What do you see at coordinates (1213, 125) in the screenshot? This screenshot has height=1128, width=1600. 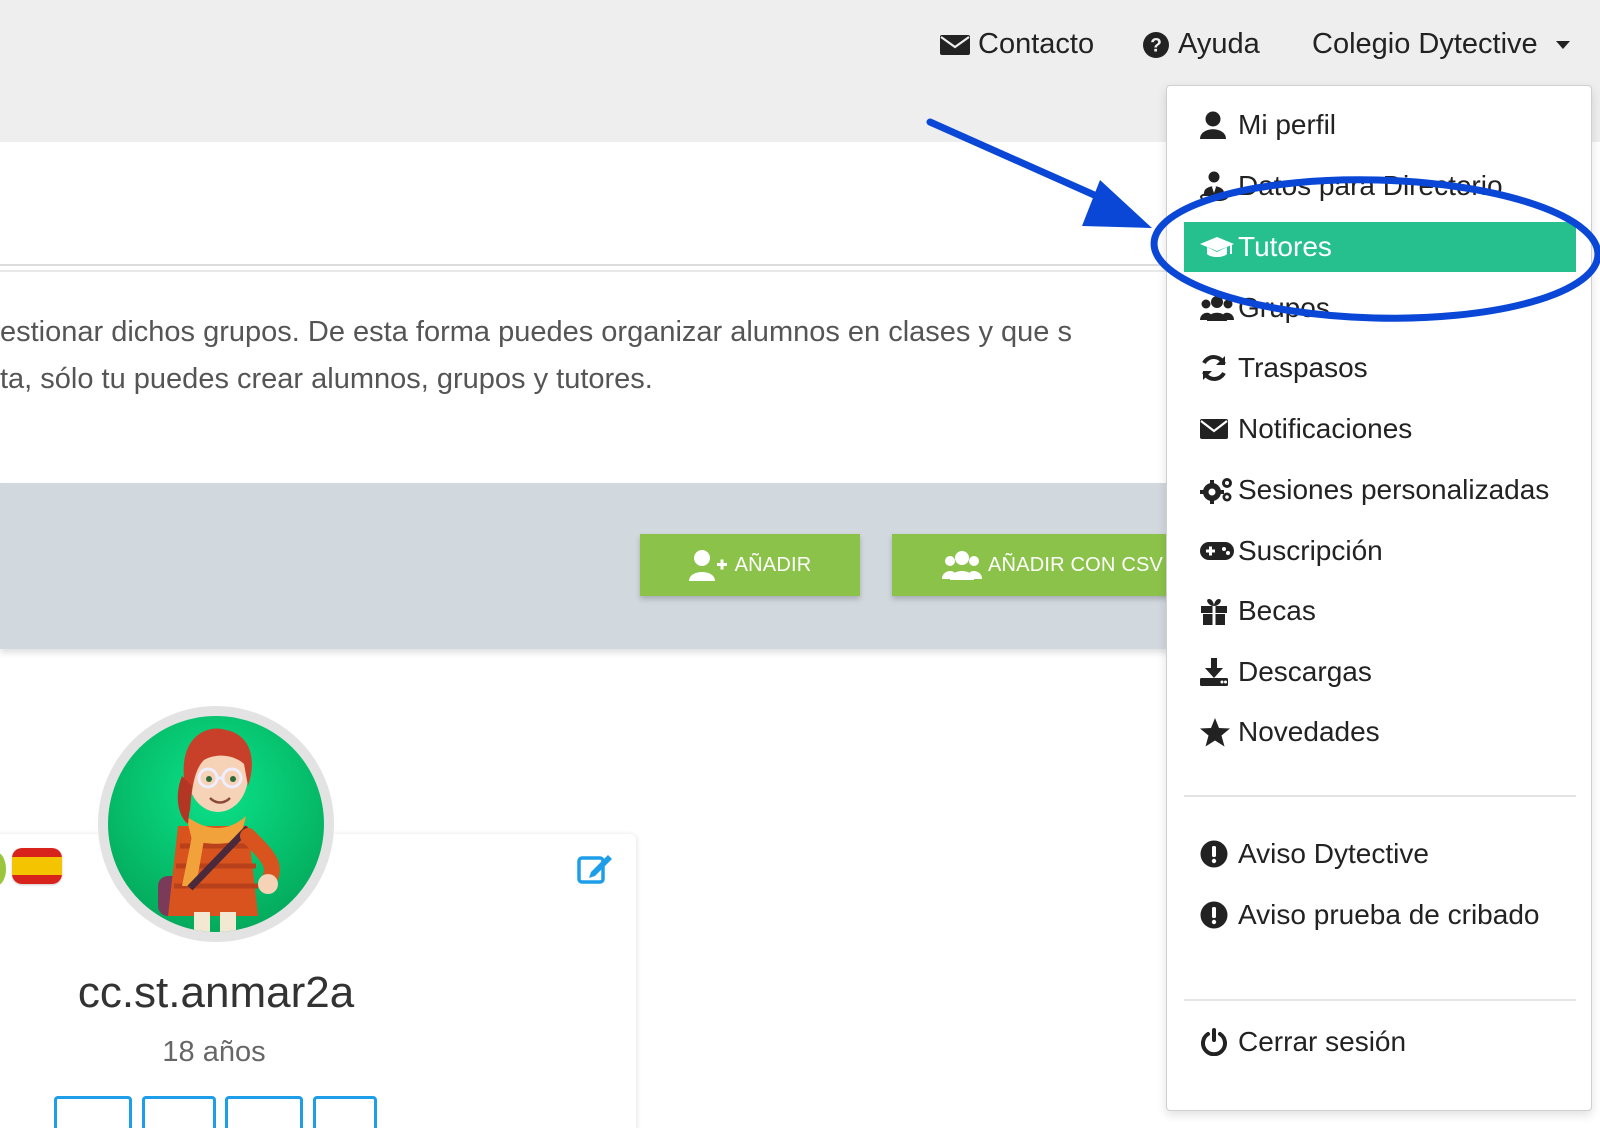 I see `user-icon` at bounding box center [1213, 125].